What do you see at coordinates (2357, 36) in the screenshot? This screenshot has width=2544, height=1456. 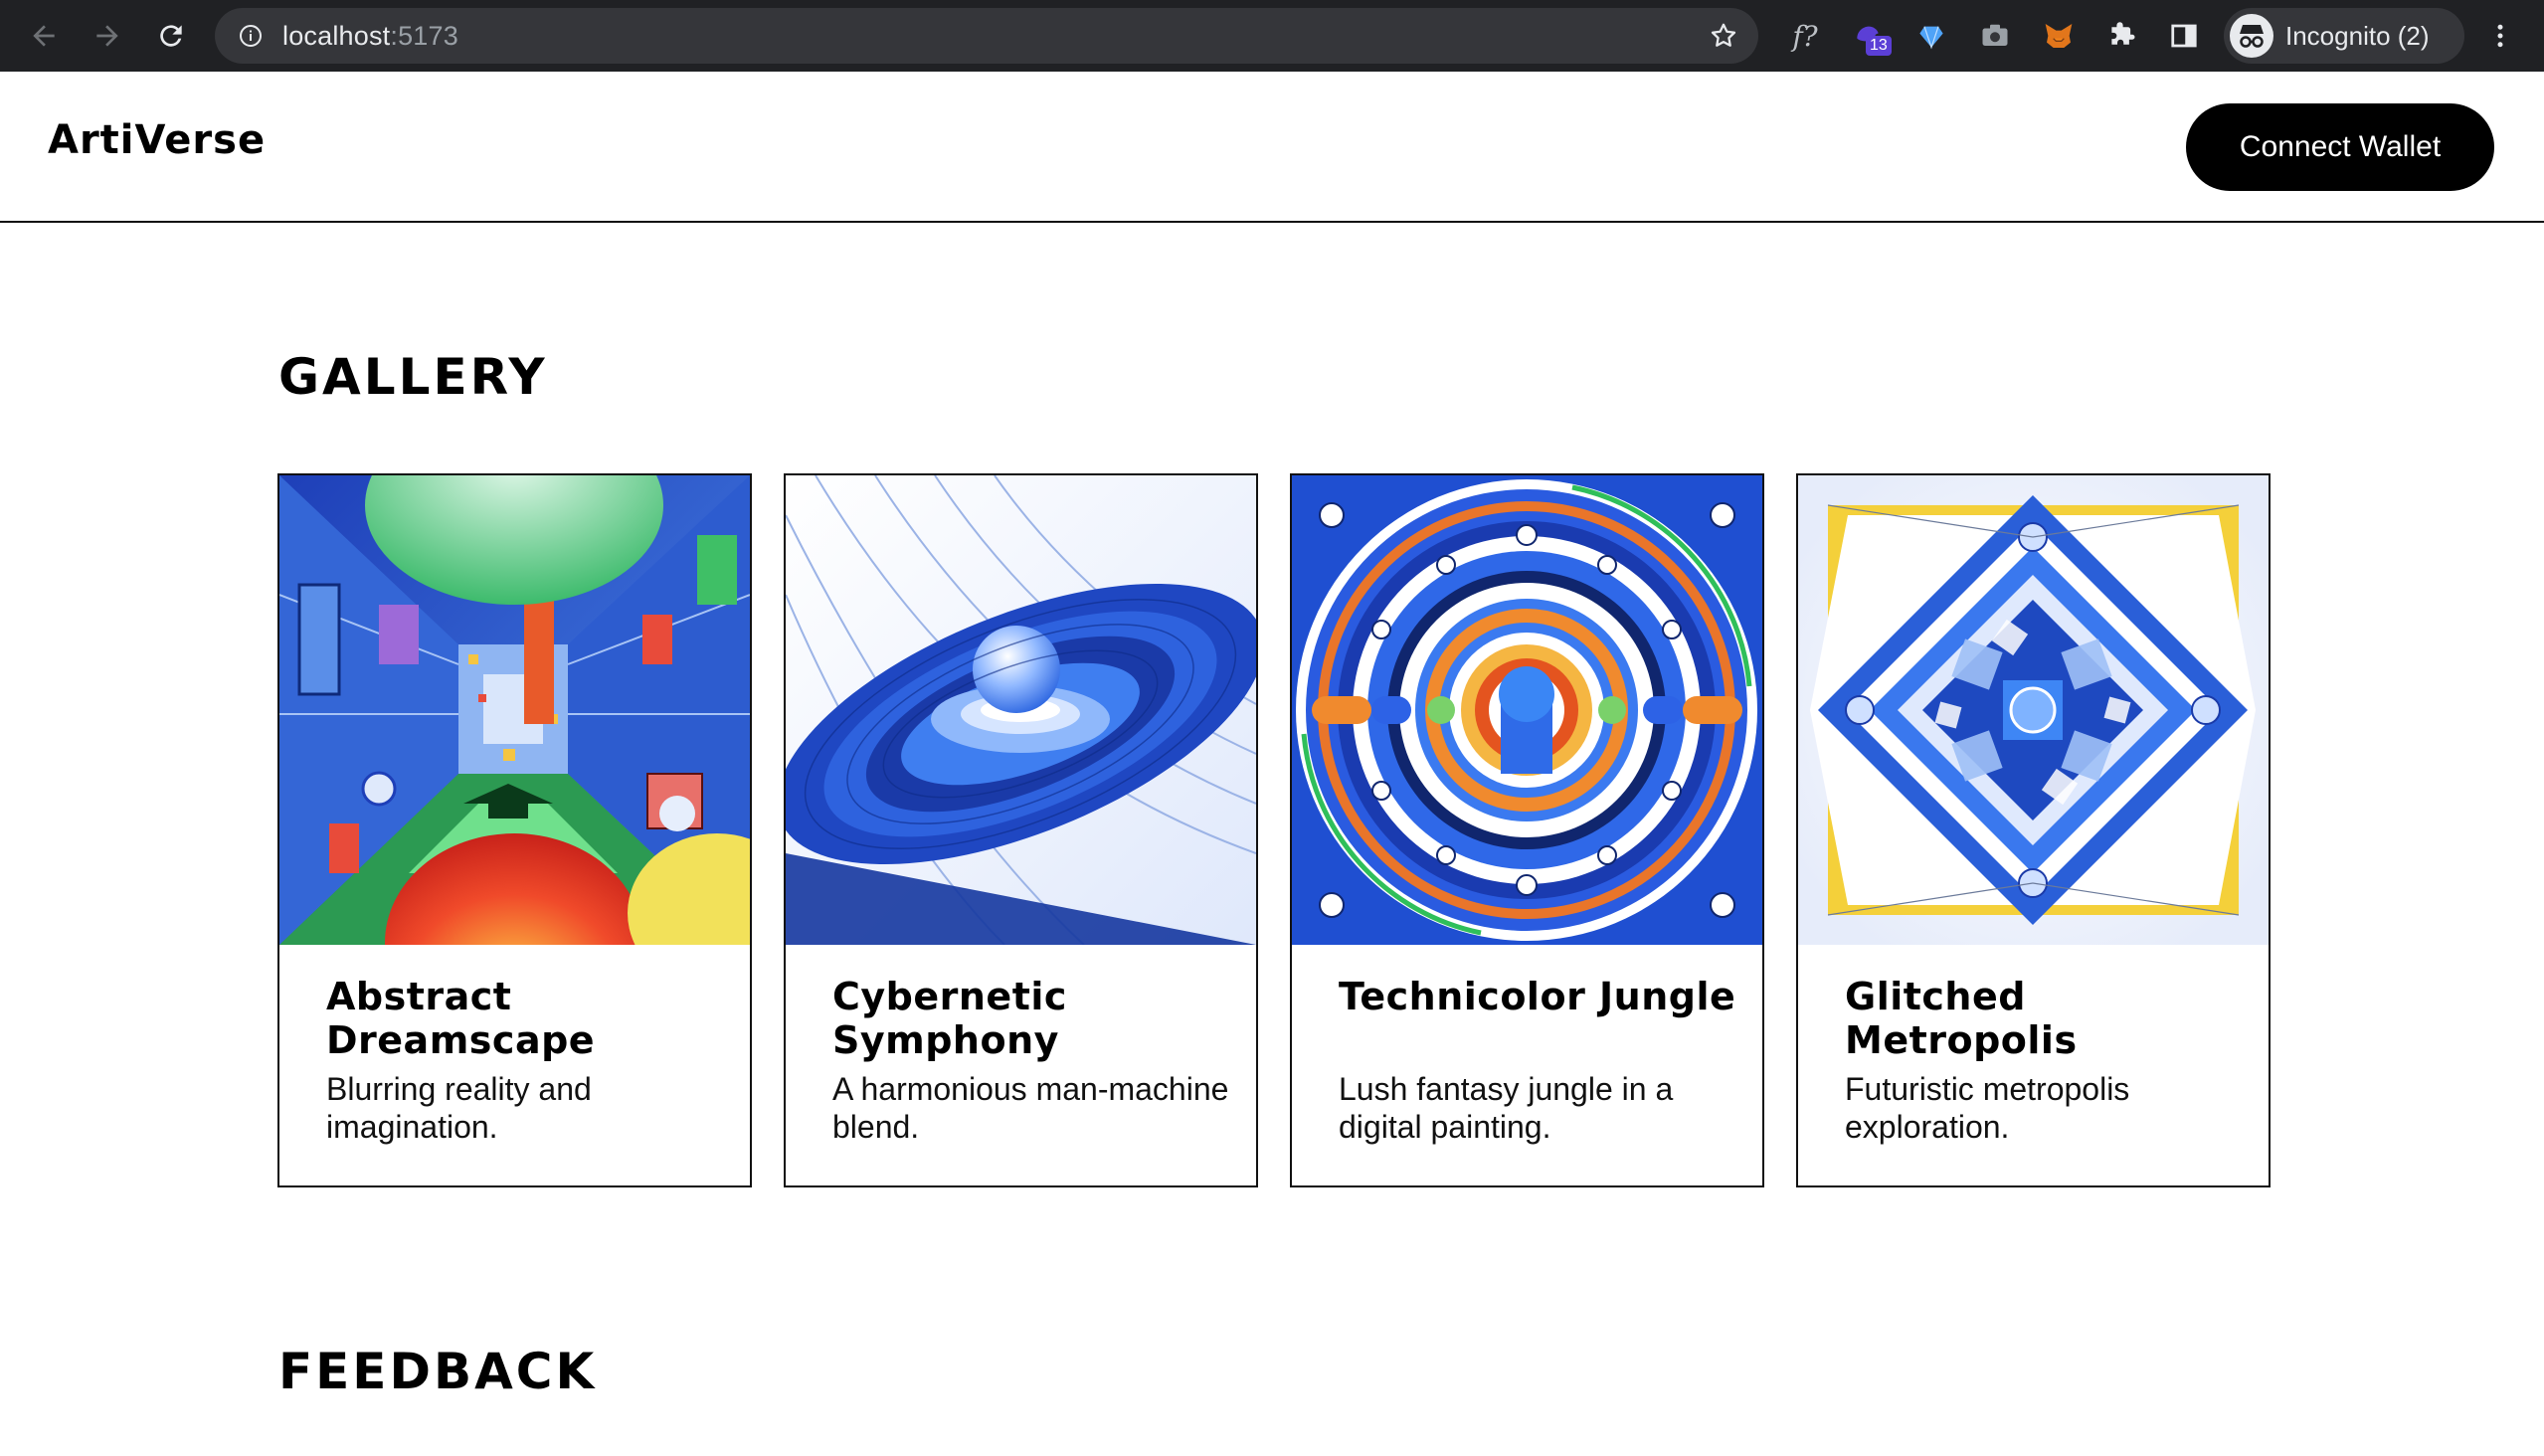 I see `profile-label: Incognito (2)` at bounding box center [2357, 36].